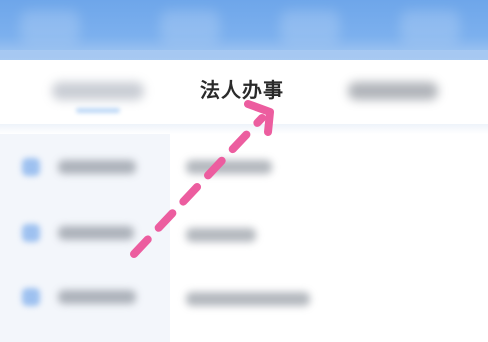 The image size is (488, 342). What do you see at coordinates (98, 110) in the screenshot?
I see `tab-active-indicator` at bounding box center [98, 110].